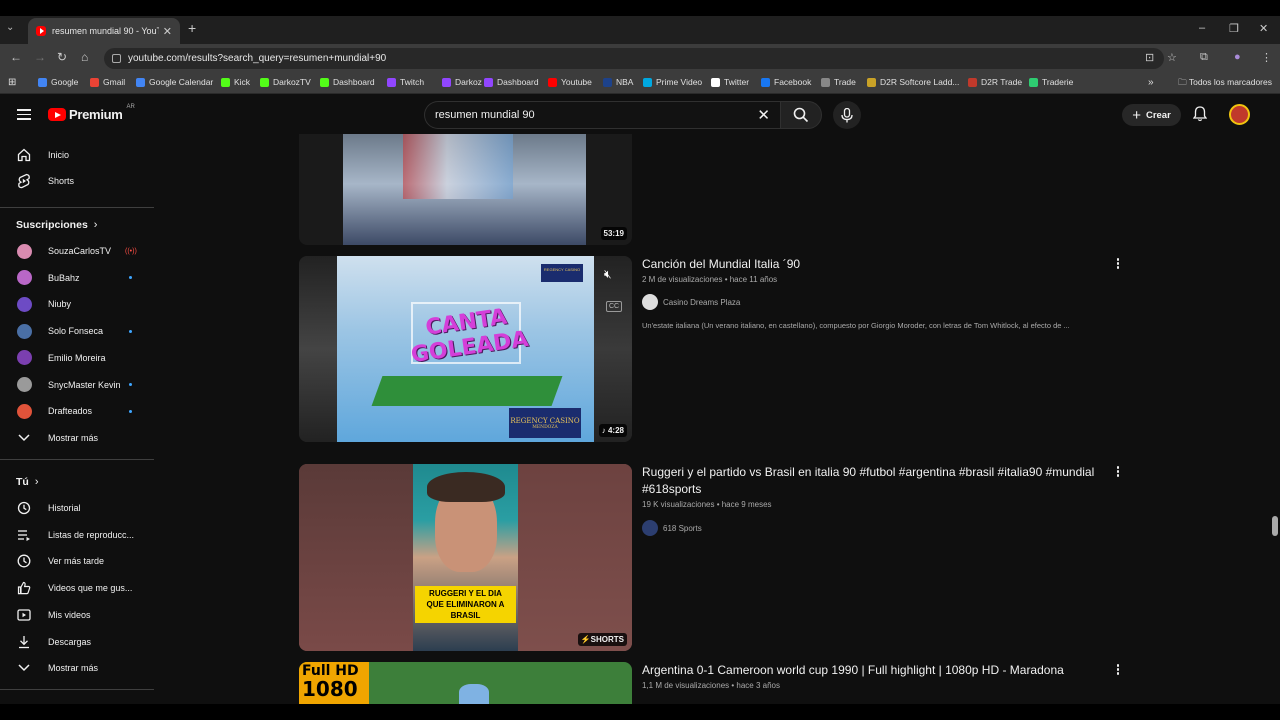 This screenshot has height=720, width=1280. What do you see at coordinates (61, 181) in the screenshot?
I see `sidebar-item-label: Shorts` at bounding box center [61, 181].